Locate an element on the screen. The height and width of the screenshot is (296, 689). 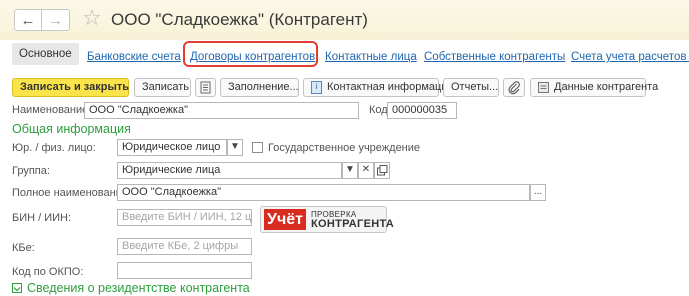
code-field: 000000035 is located at coordinates (422, 110).